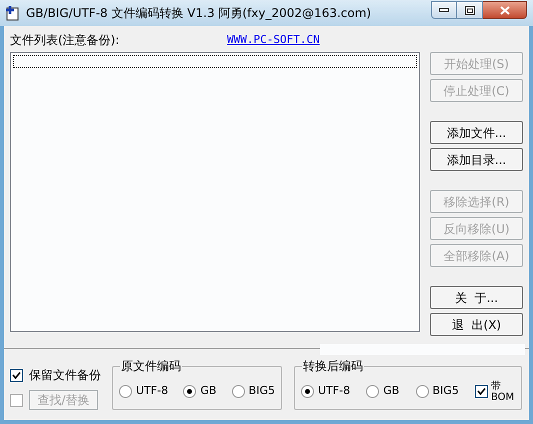 The height and width of the screenshot is (424, 533). What do you see at coordinates (503, 391) in the screenshot?
I see `bom-label: 带 BOM` at bounding box center [503, 391].